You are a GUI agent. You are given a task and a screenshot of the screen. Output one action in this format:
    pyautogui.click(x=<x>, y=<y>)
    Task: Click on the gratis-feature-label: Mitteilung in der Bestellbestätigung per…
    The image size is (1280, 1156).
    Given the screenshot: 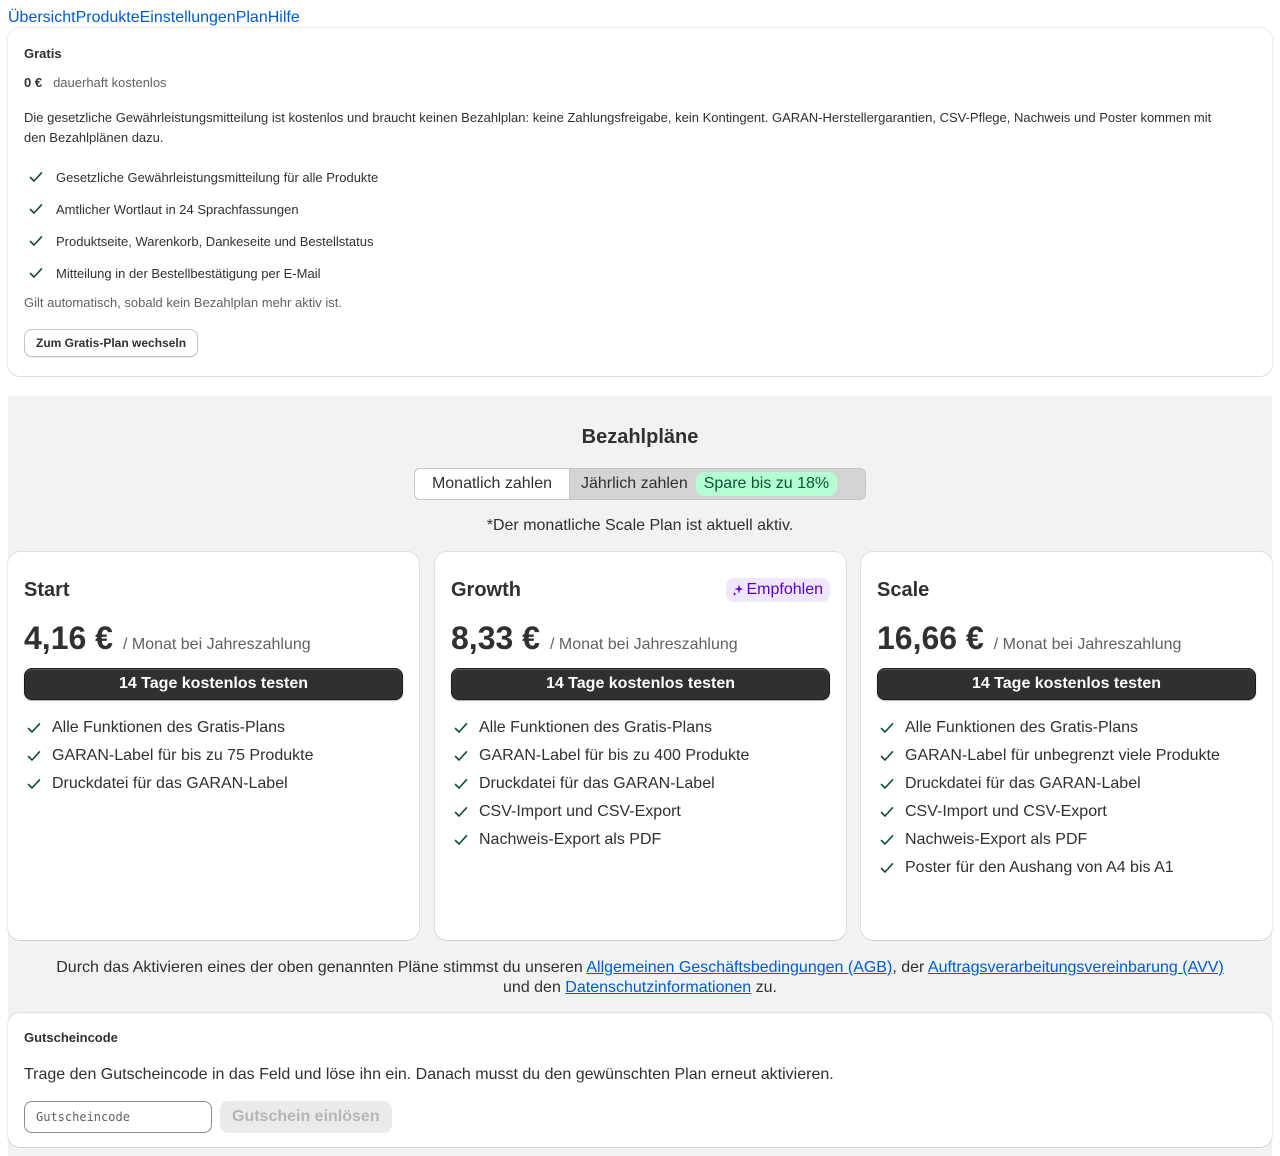 What is the action you would take?
    pyautogui.click(x=188, y=273)
    